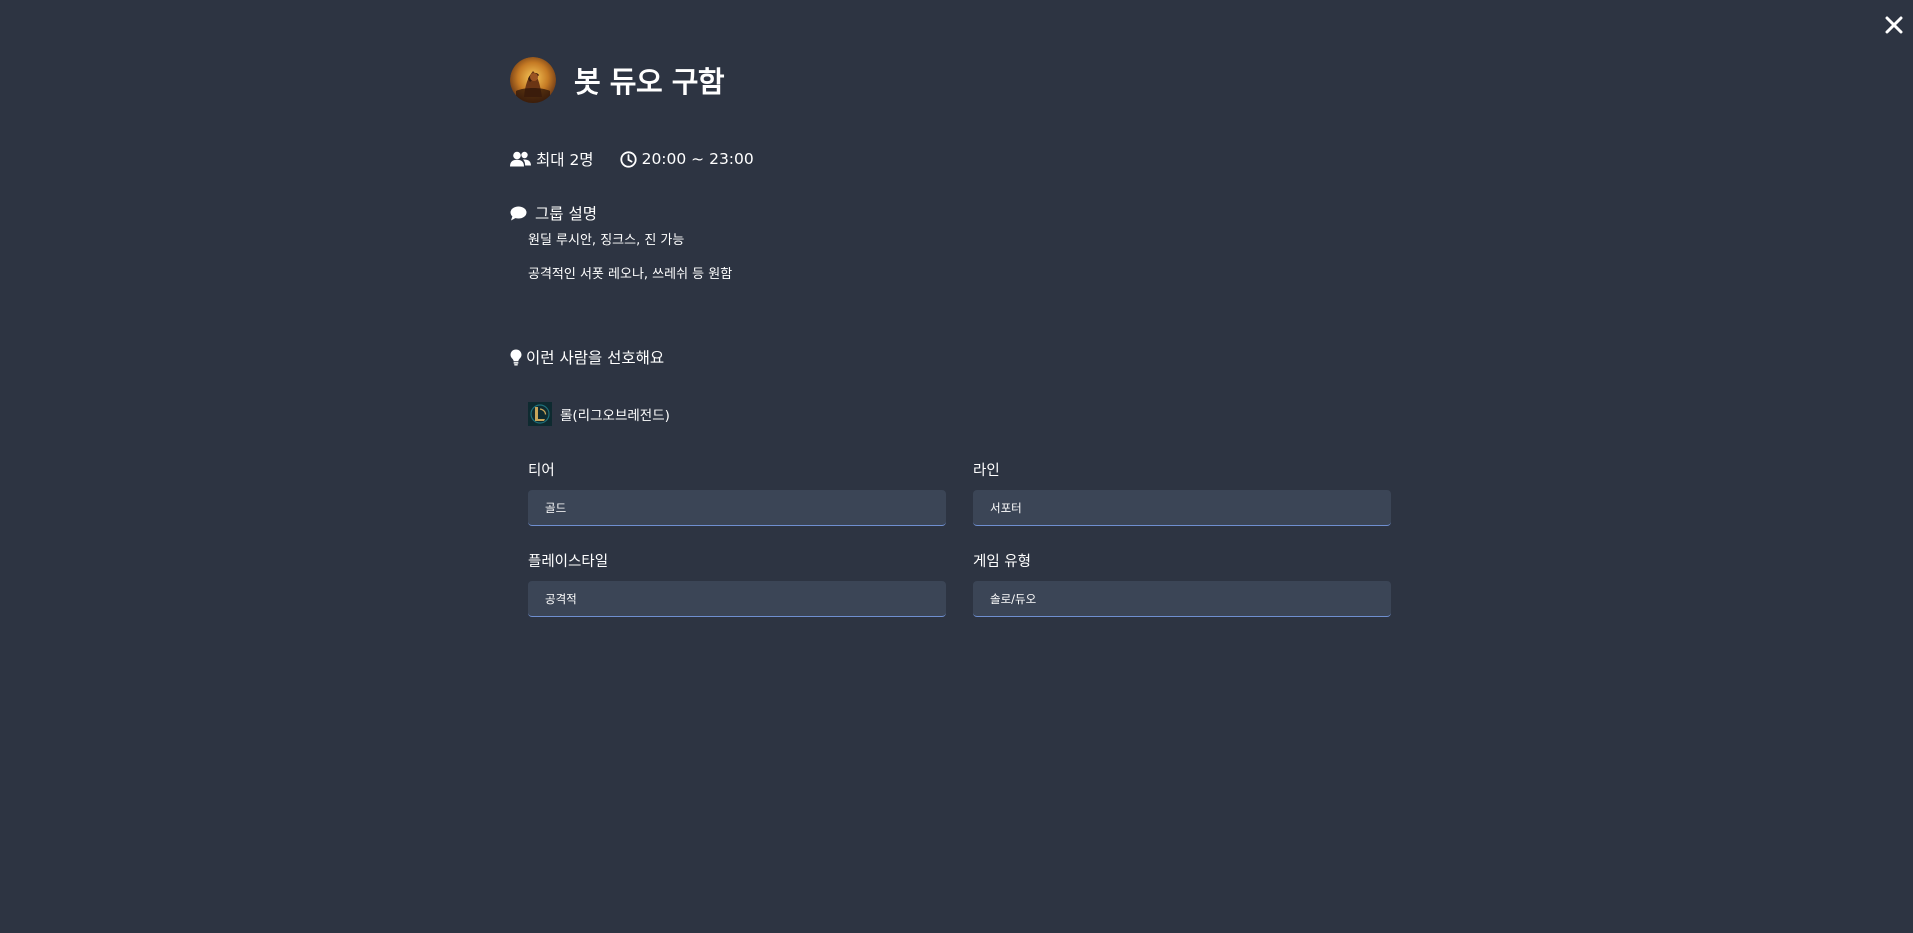  I want to click on group-description-heading: 그룹 설명, so click(553, 213).